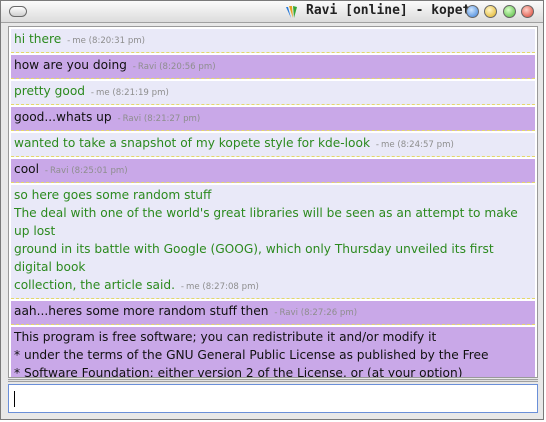  I want to click on message-text: so here goes some random stuff, so click(113, 195).